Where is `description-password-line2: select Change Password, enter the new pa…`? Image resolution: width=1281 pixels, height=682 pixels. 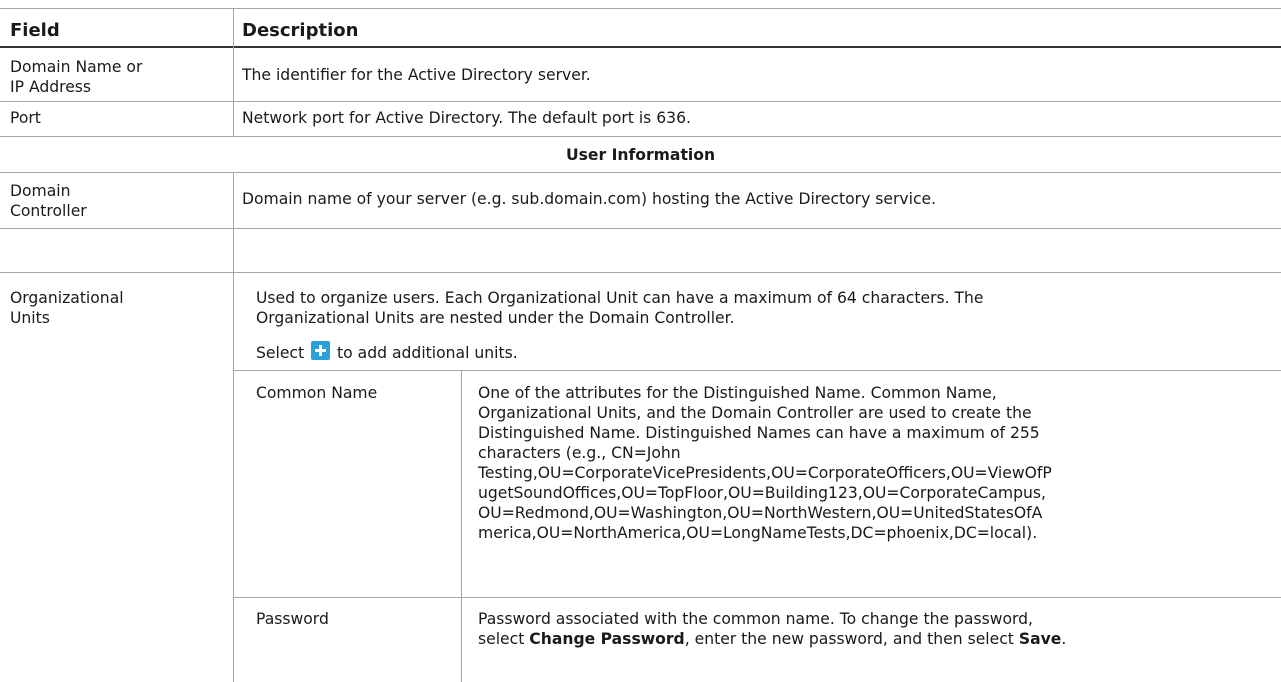 description-password-line2: select Change Password, enter the new pa… is located at coordinates (772, 639).